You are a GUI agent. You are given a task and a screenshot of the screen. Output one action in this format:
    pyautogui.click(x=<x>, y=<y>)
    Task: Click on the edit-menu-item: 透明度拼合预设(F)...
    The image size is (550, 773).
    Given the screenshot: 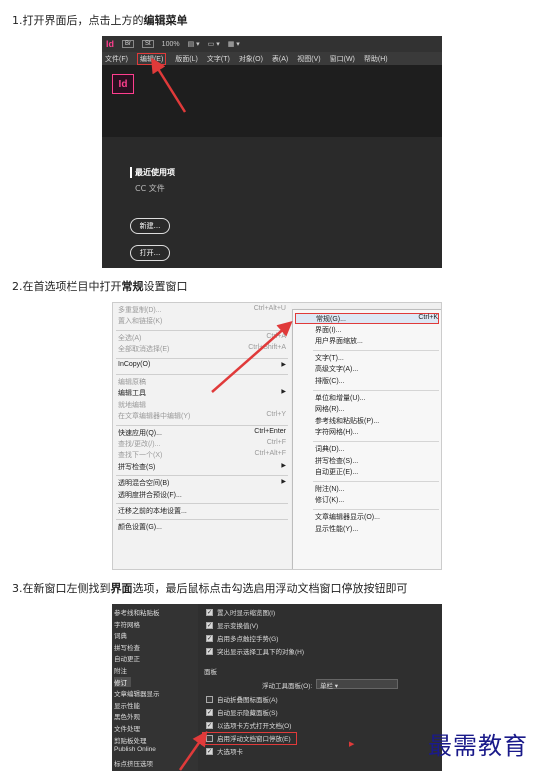 What is the action you would take?
    pyautogui.click(x=202, y=495)
    